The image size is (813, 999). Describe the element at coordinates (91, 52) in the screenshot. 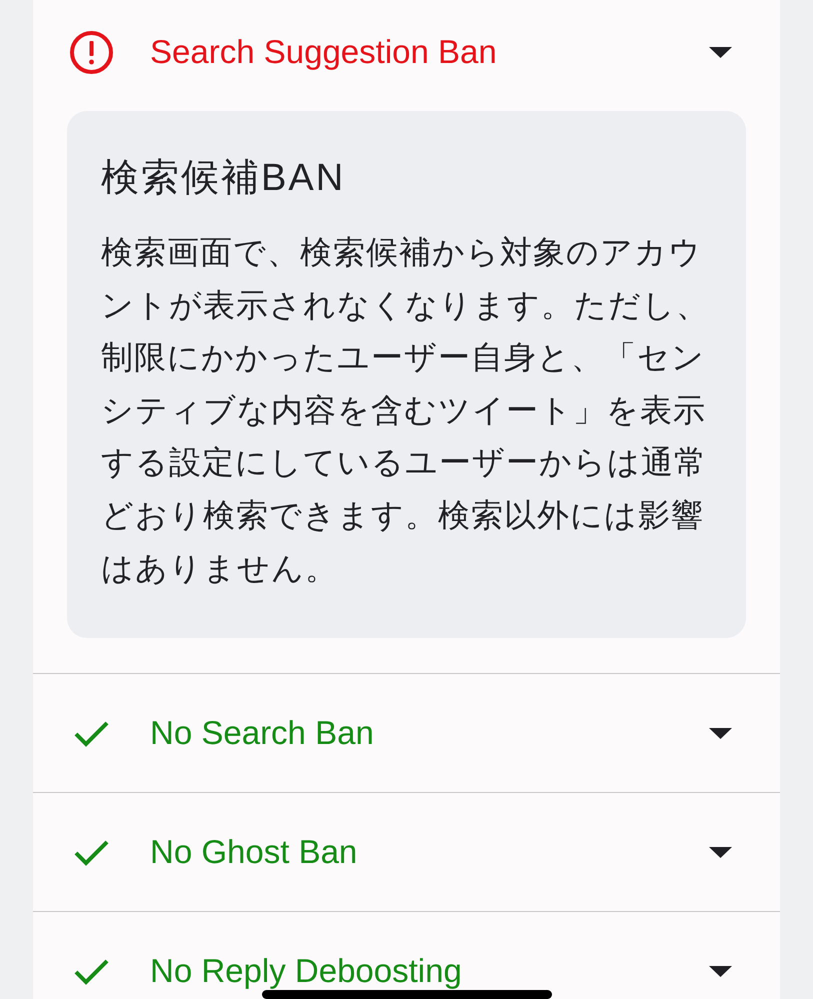

I see `exclamation-circle-icon` at that location.